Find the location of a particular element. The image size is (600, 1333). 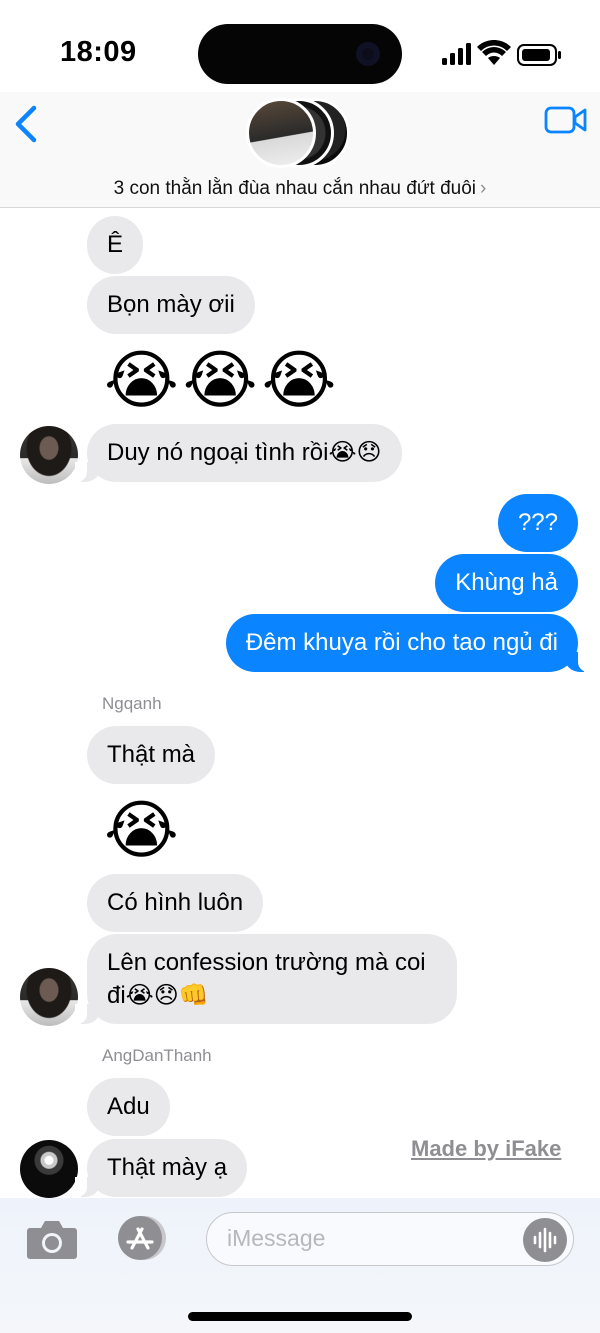

battery-icon is located at coordinates (539, 55).